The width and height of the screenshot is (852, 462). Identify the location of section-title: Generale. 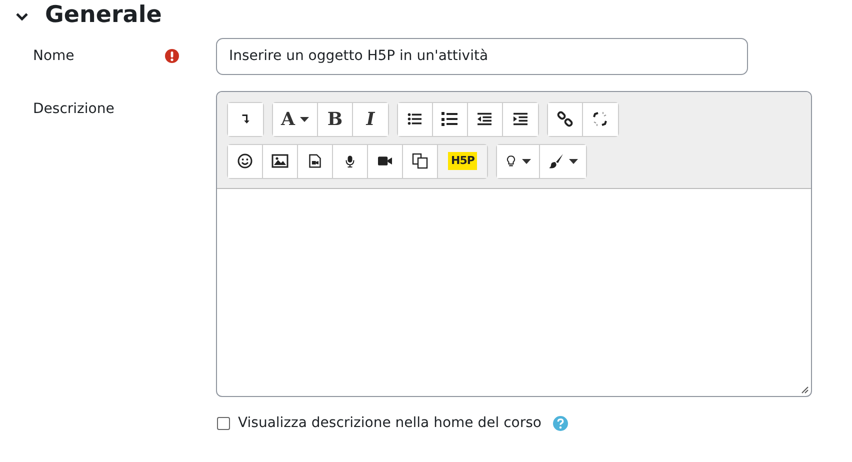
(103, 16).